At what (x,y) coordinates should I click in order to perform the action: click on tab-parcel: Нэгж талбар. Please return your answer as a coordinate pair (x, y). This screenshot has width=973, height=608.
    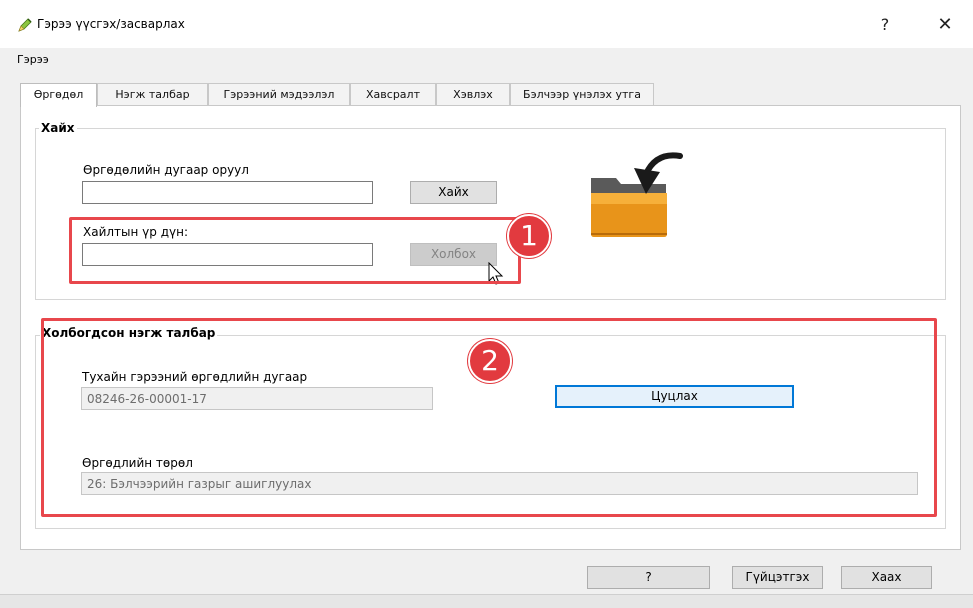
    Looking at the image, I should click on (152, 94).